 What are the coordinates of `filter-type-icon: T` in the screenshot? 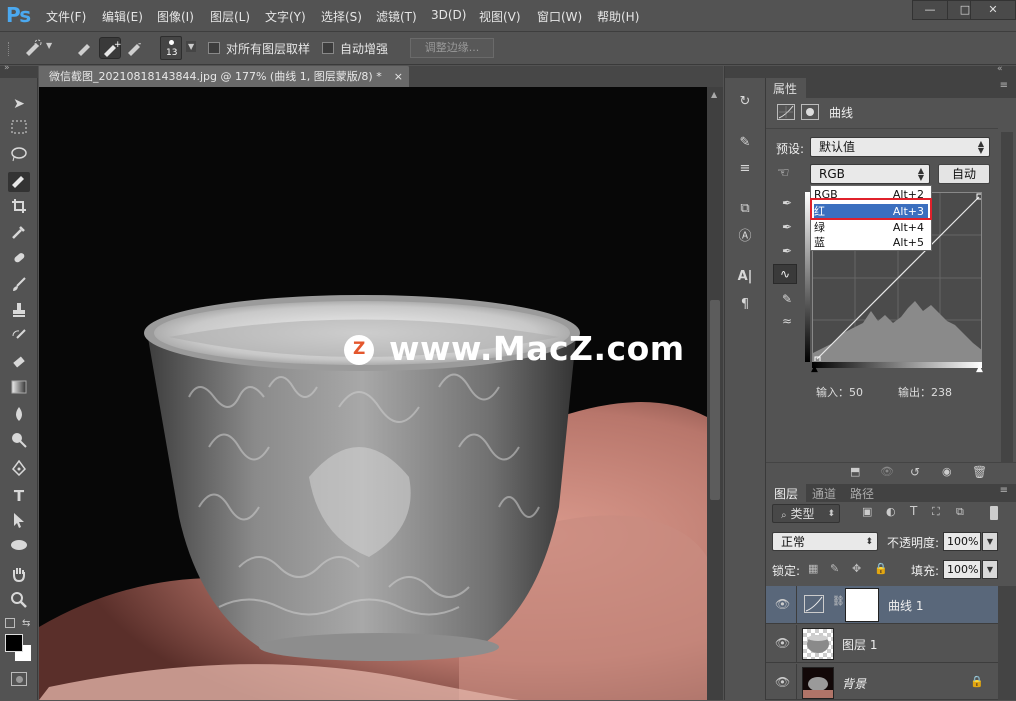 It's located at (913, 511).